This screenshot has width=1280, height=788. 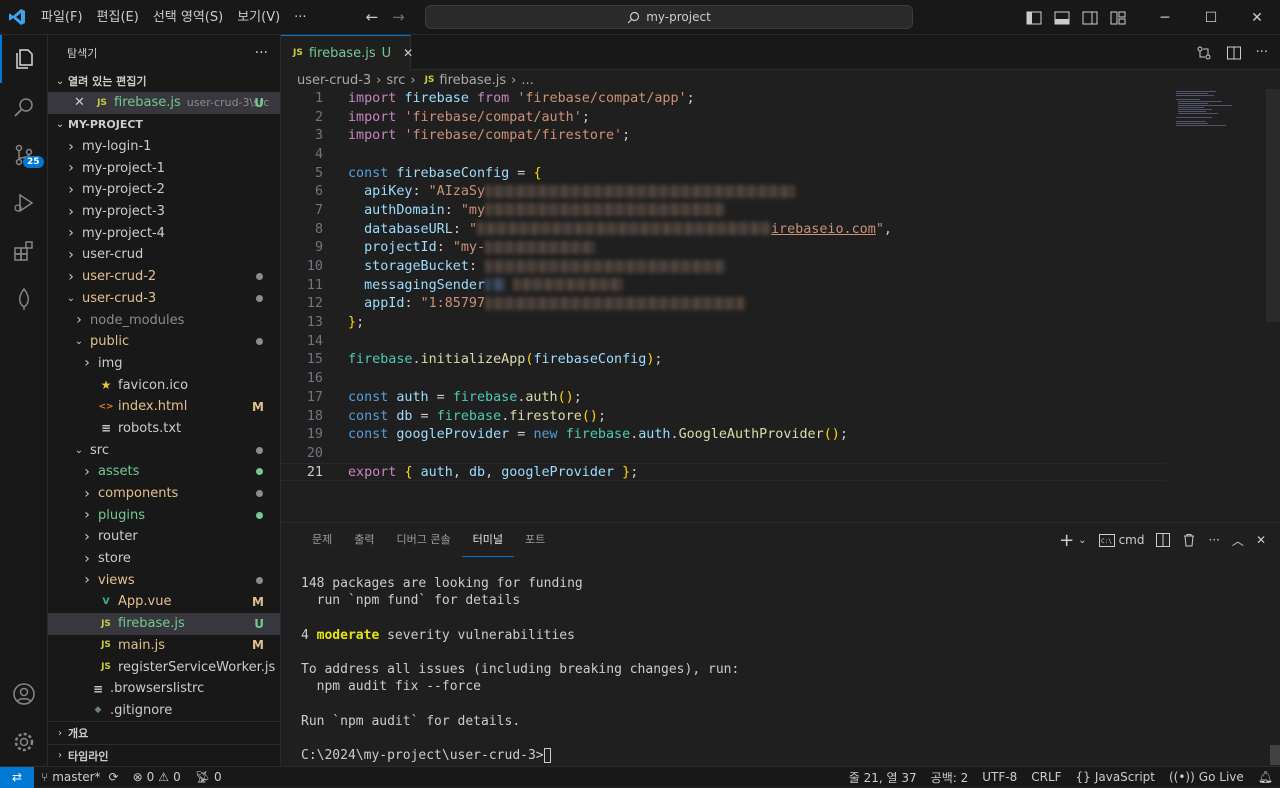 What do you see at coordinates (24, 299) in the screenshot?
I see `mongodb-leaf-icon` at bounding box center [24, 299].